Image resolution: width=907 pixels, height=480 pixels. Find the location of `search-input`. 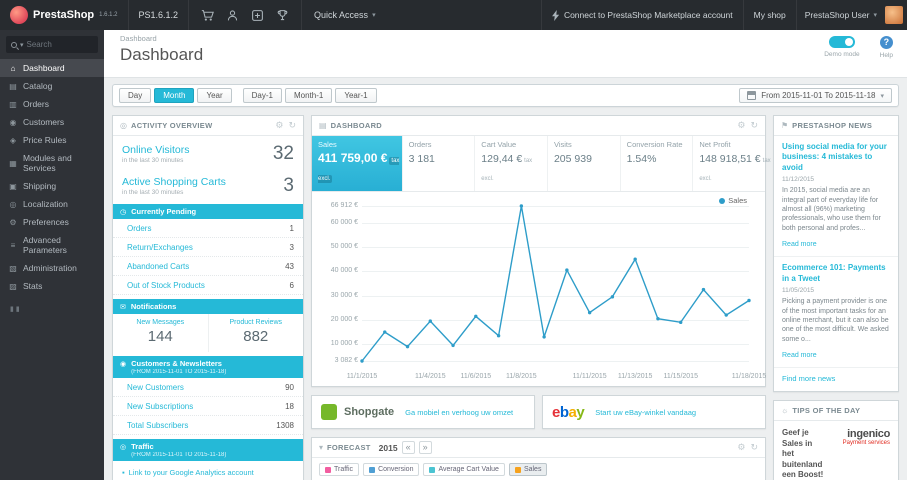

search-input is located at coordinates (59, 44).